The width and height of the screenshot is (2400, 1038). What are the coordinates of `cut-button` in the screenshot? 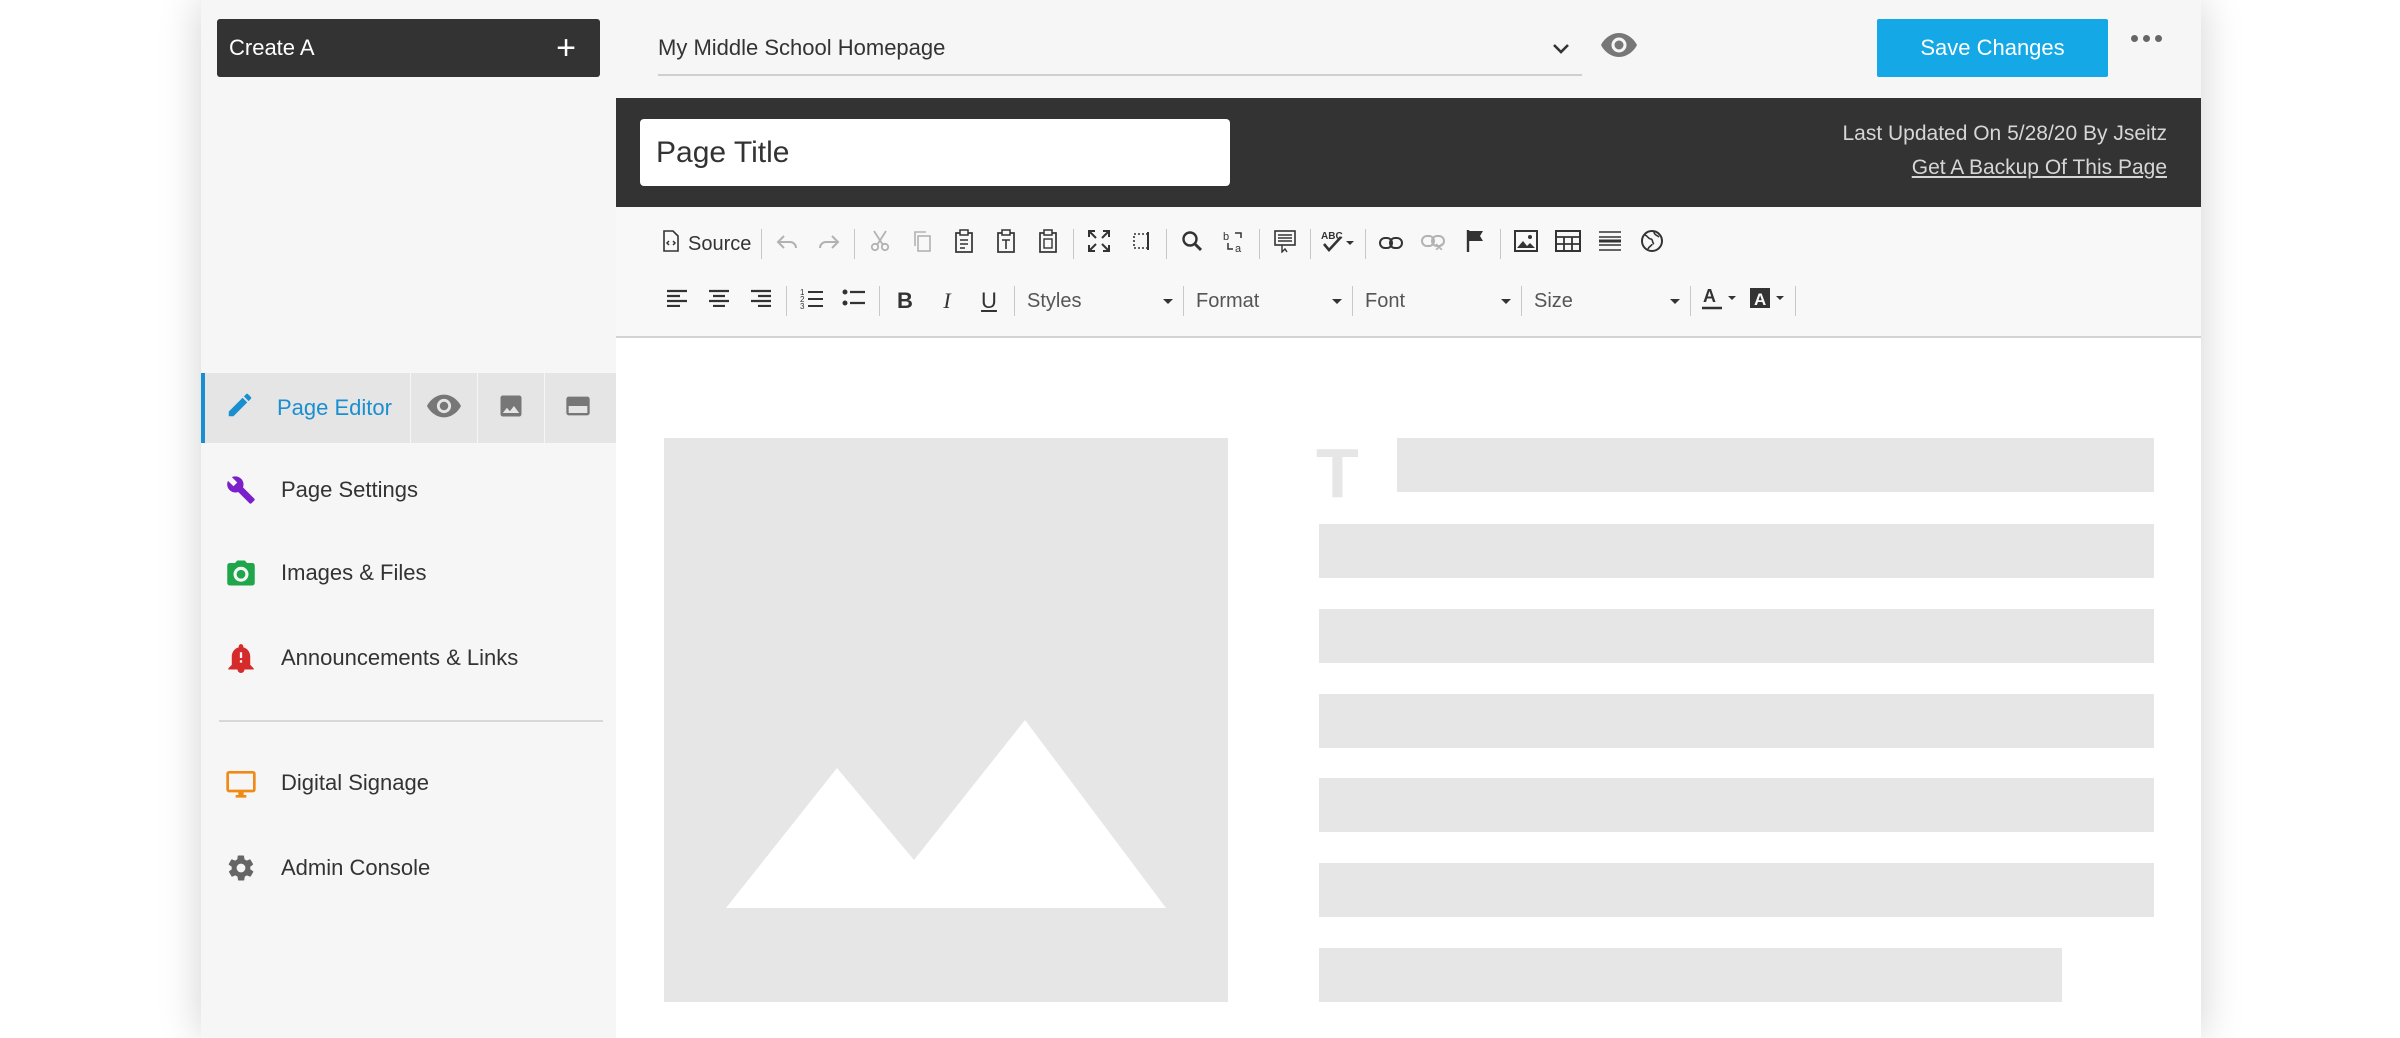 It's located at (880, 244).